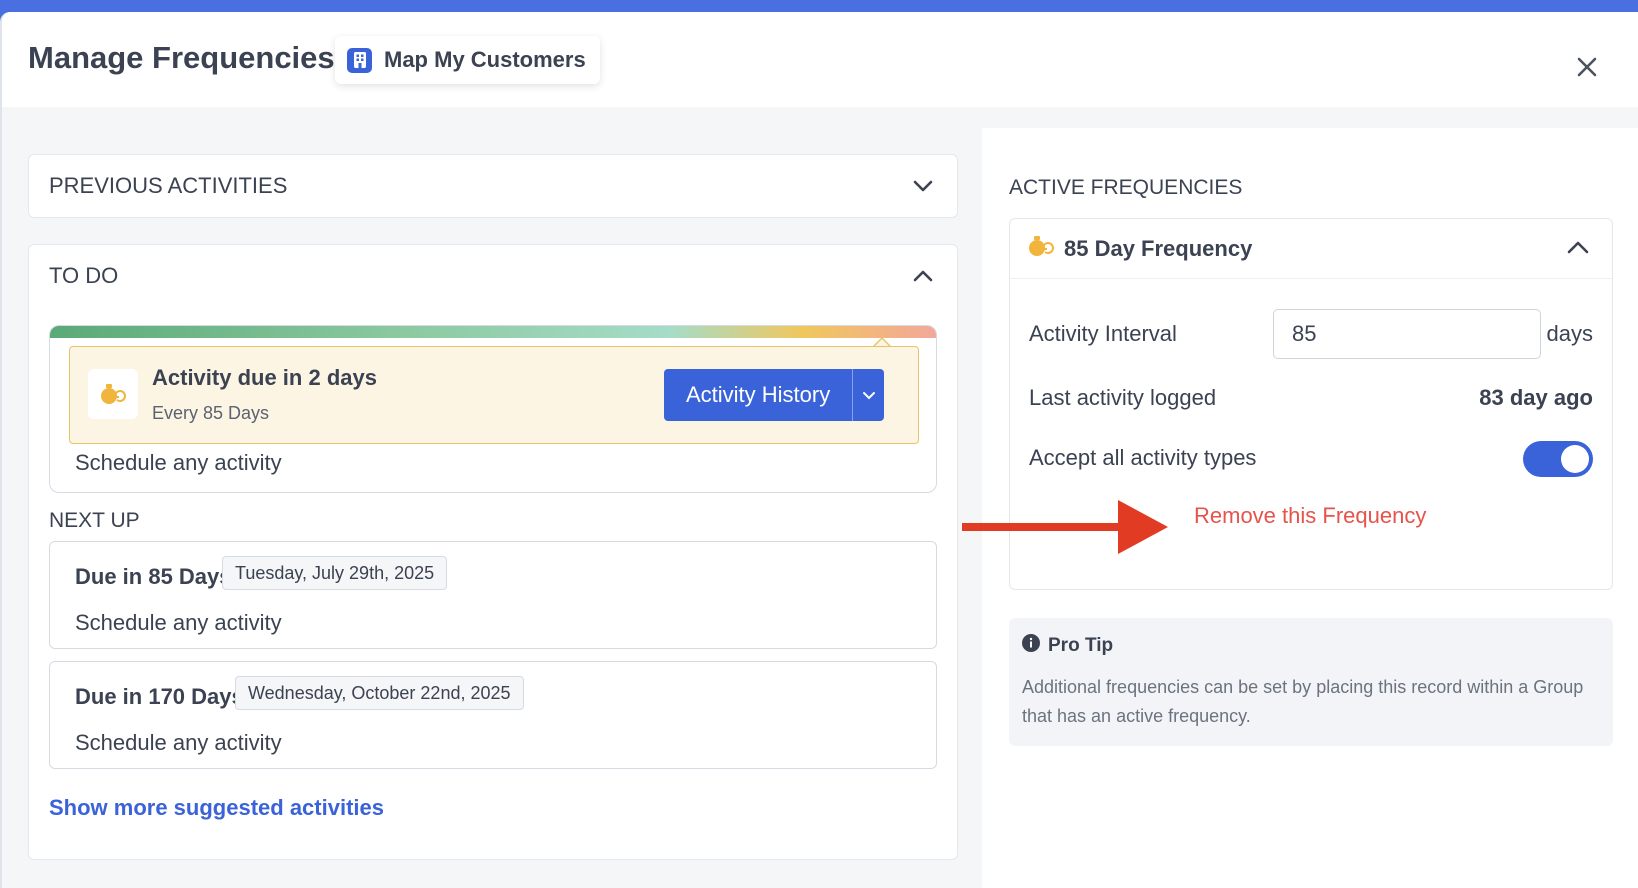 The width and height of the screenshot is (1638, 888). I want to click on interval-unit: days, so click(1569, 333).